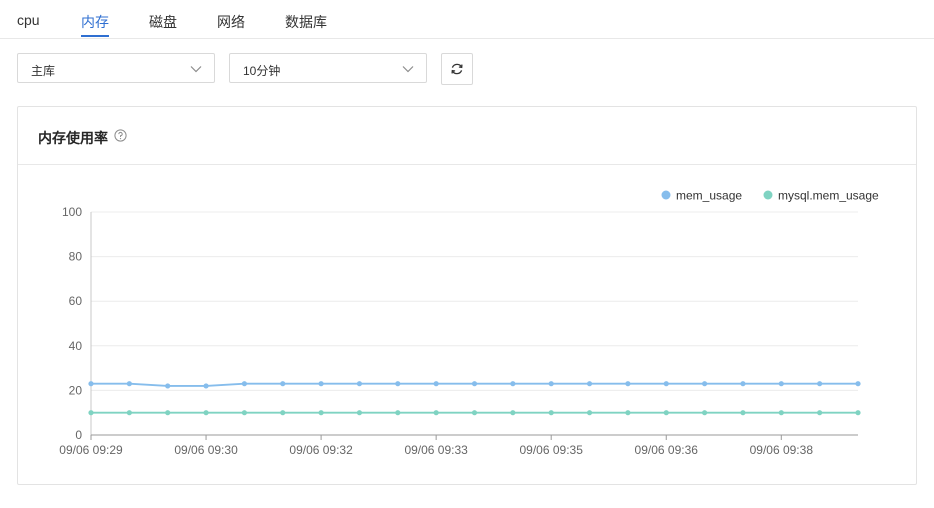 This screenshot has width=934, height=508. I want to click on card-title: 内存使用率, so click(73, 138).